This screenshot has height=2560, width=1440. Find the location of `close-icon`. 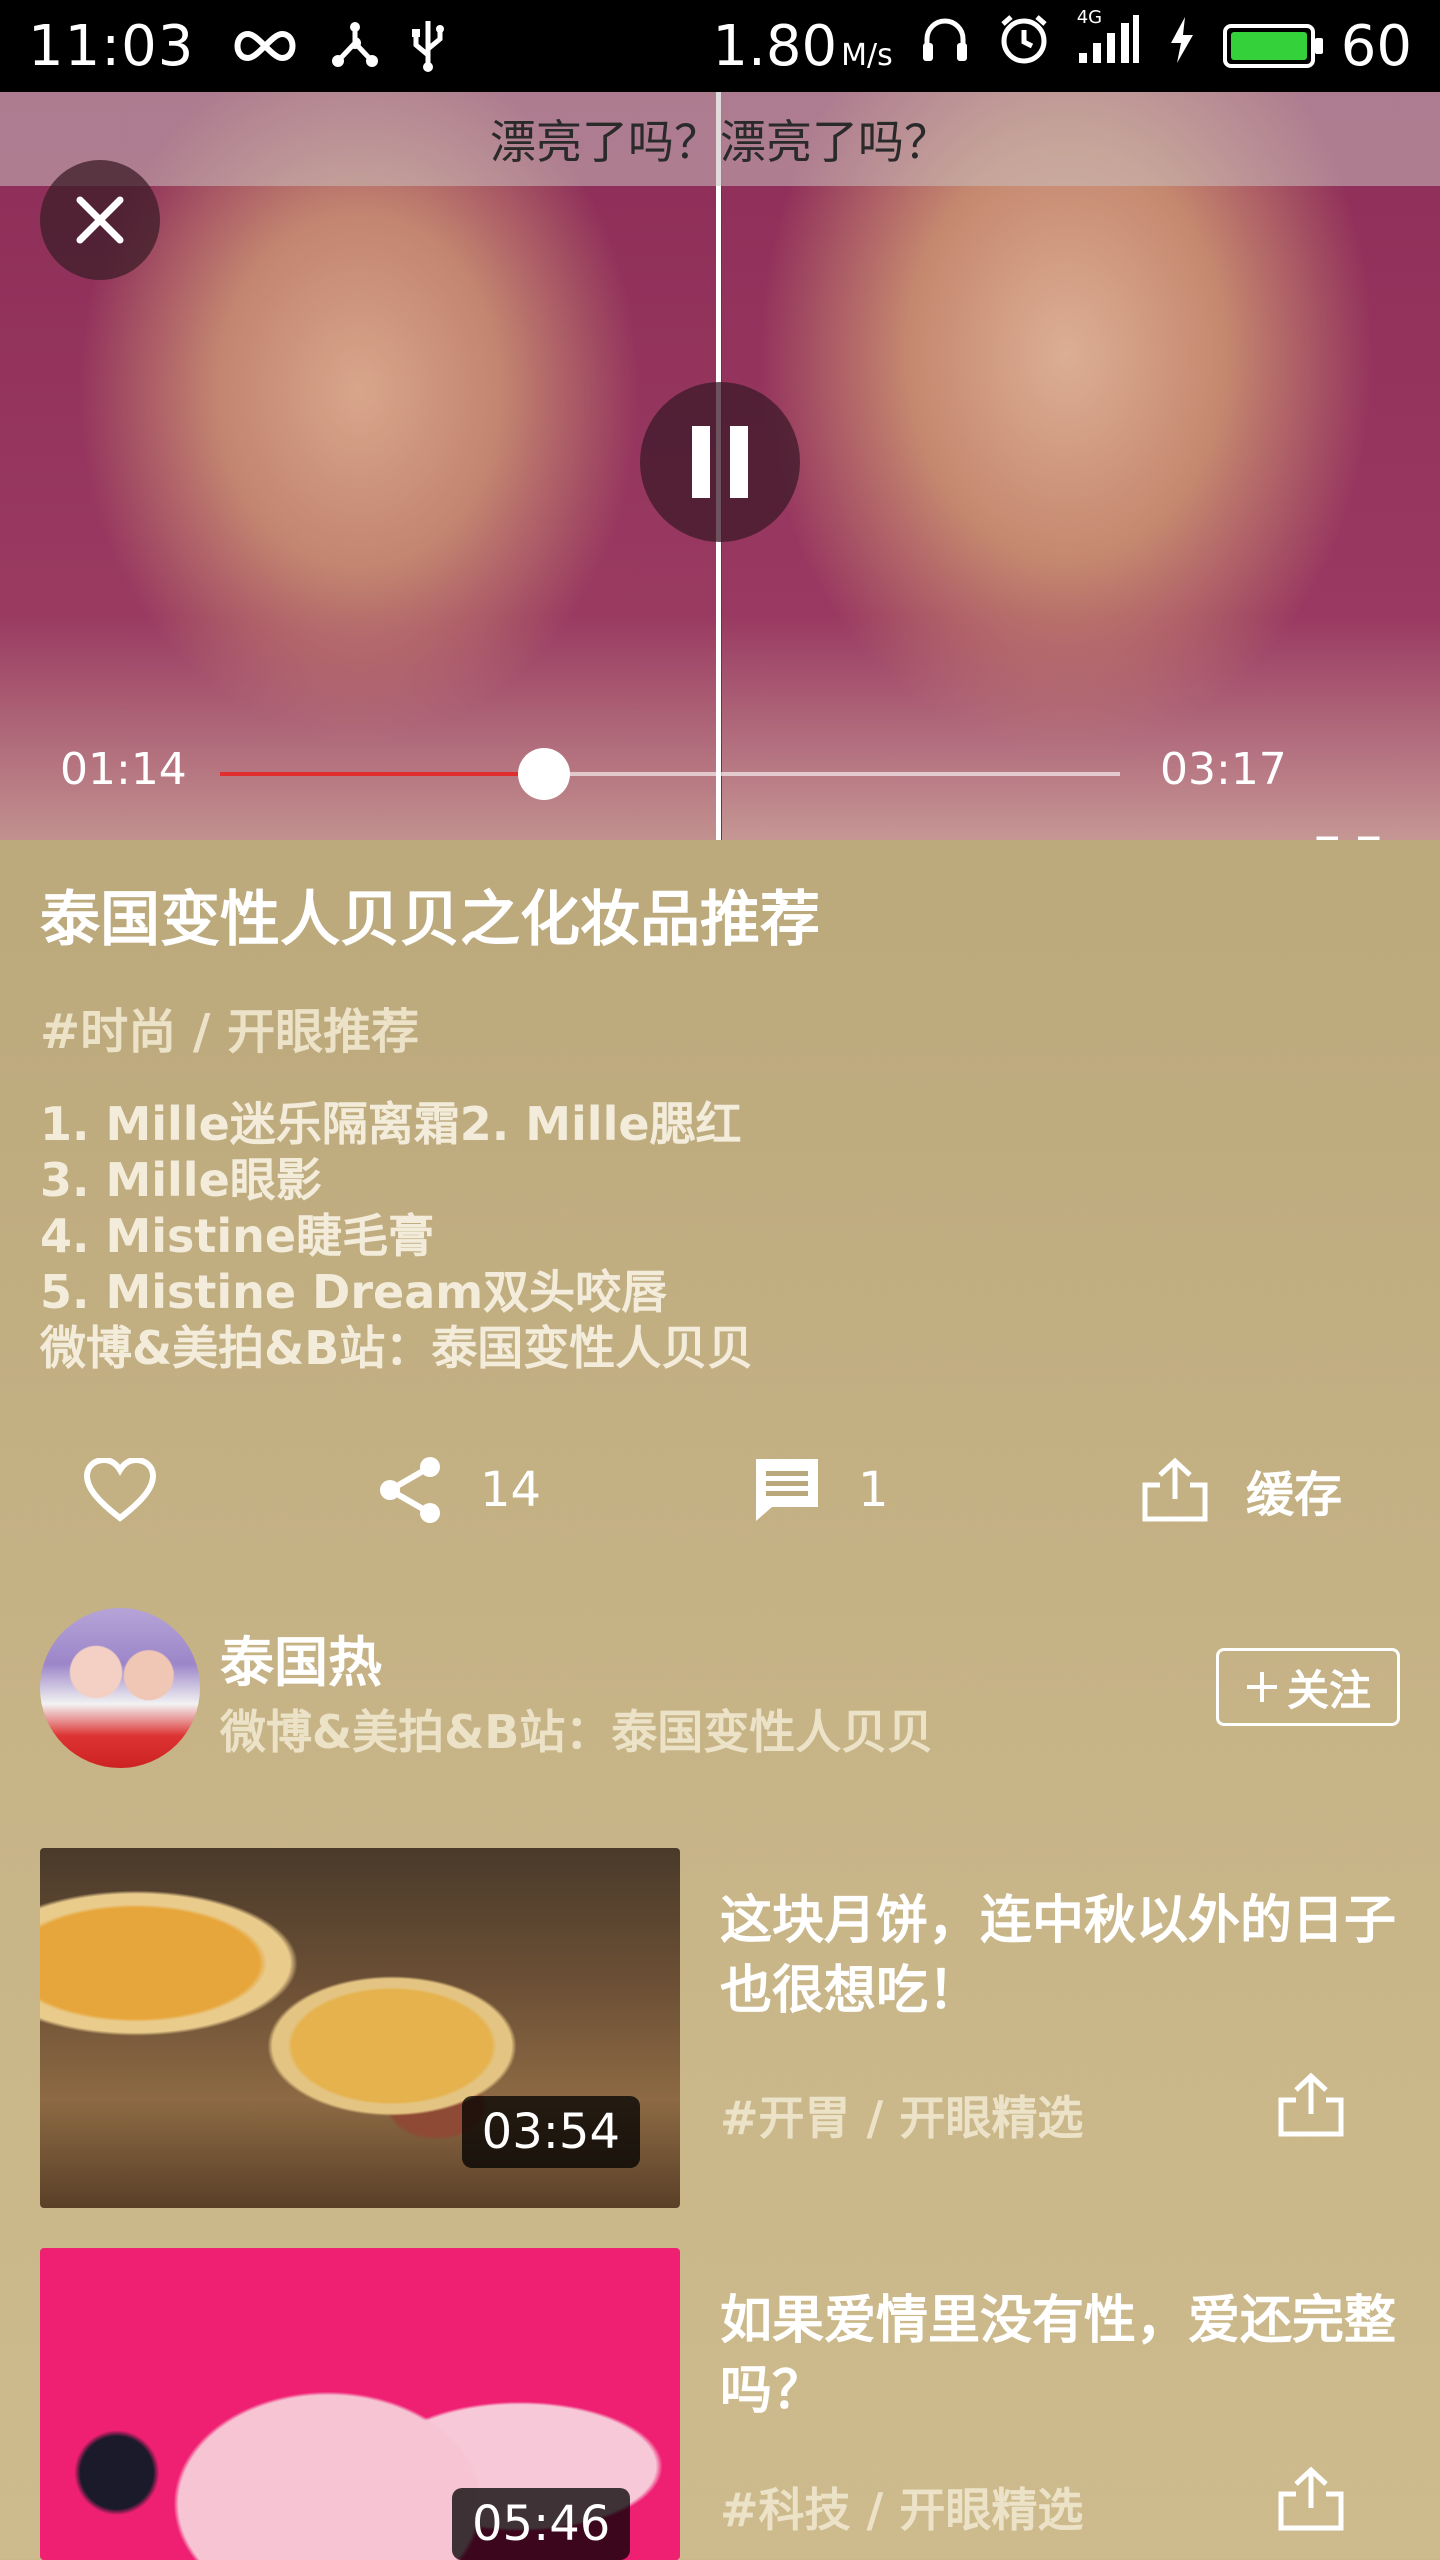

close-icon is located at coordinates (100, 220).